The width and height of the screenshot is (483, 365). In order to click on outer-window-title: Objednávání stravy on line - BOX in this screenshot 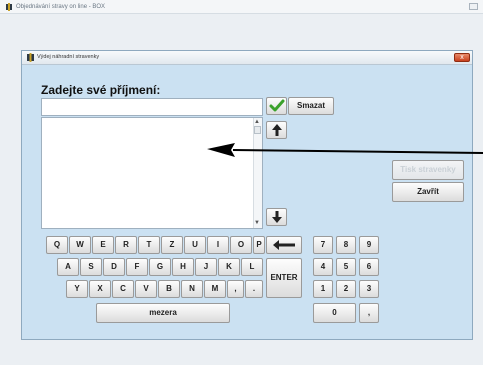, I will do `click(61, 7)`.